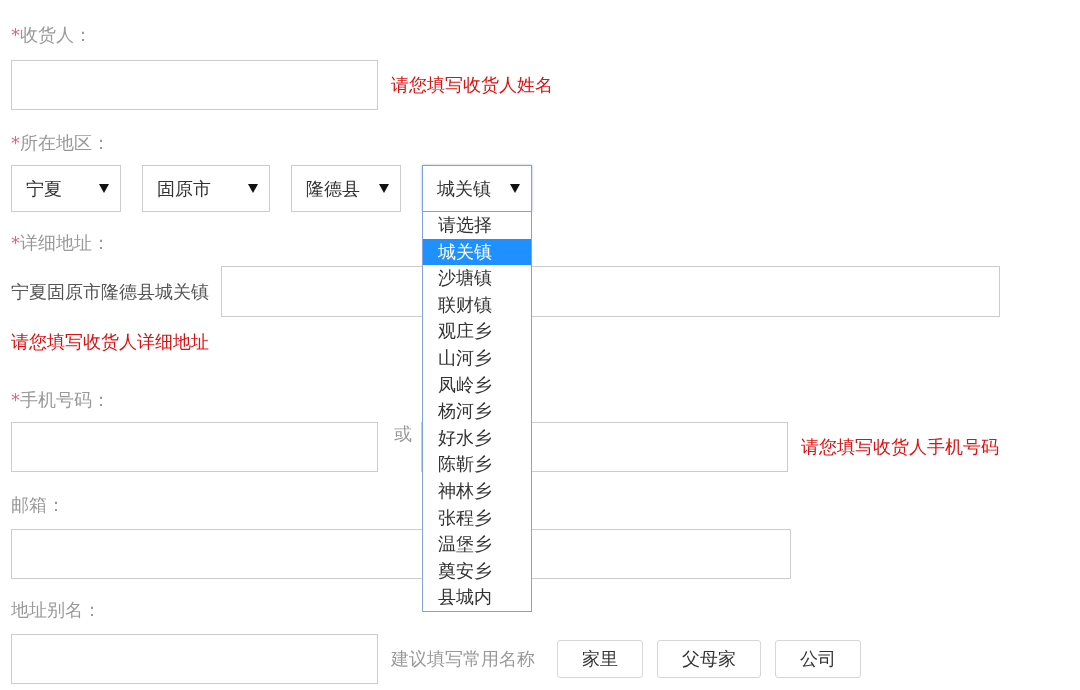  I want to click on preset-button: 公司, so click(818, 659).